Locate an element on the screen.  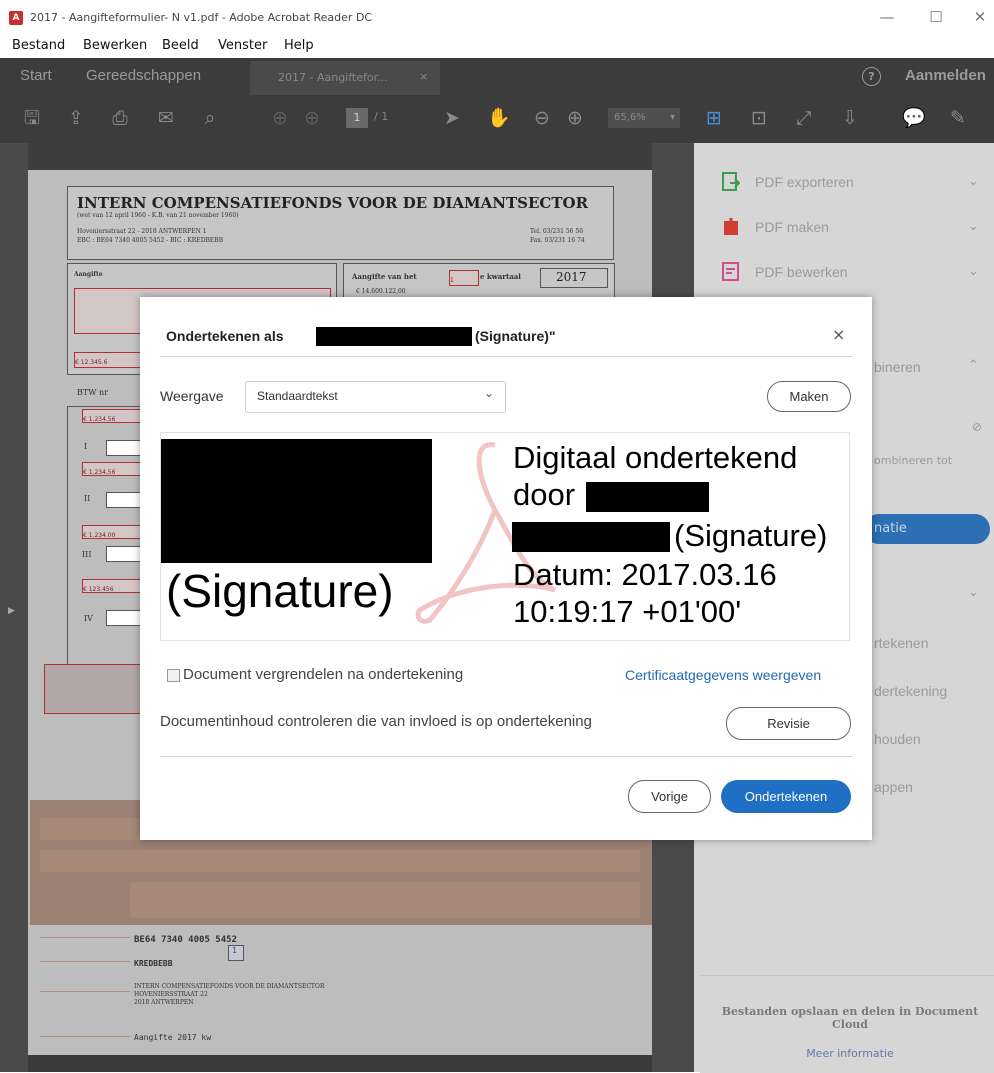
form-field-4: € 123.456 is located at coordinates (112, 586).